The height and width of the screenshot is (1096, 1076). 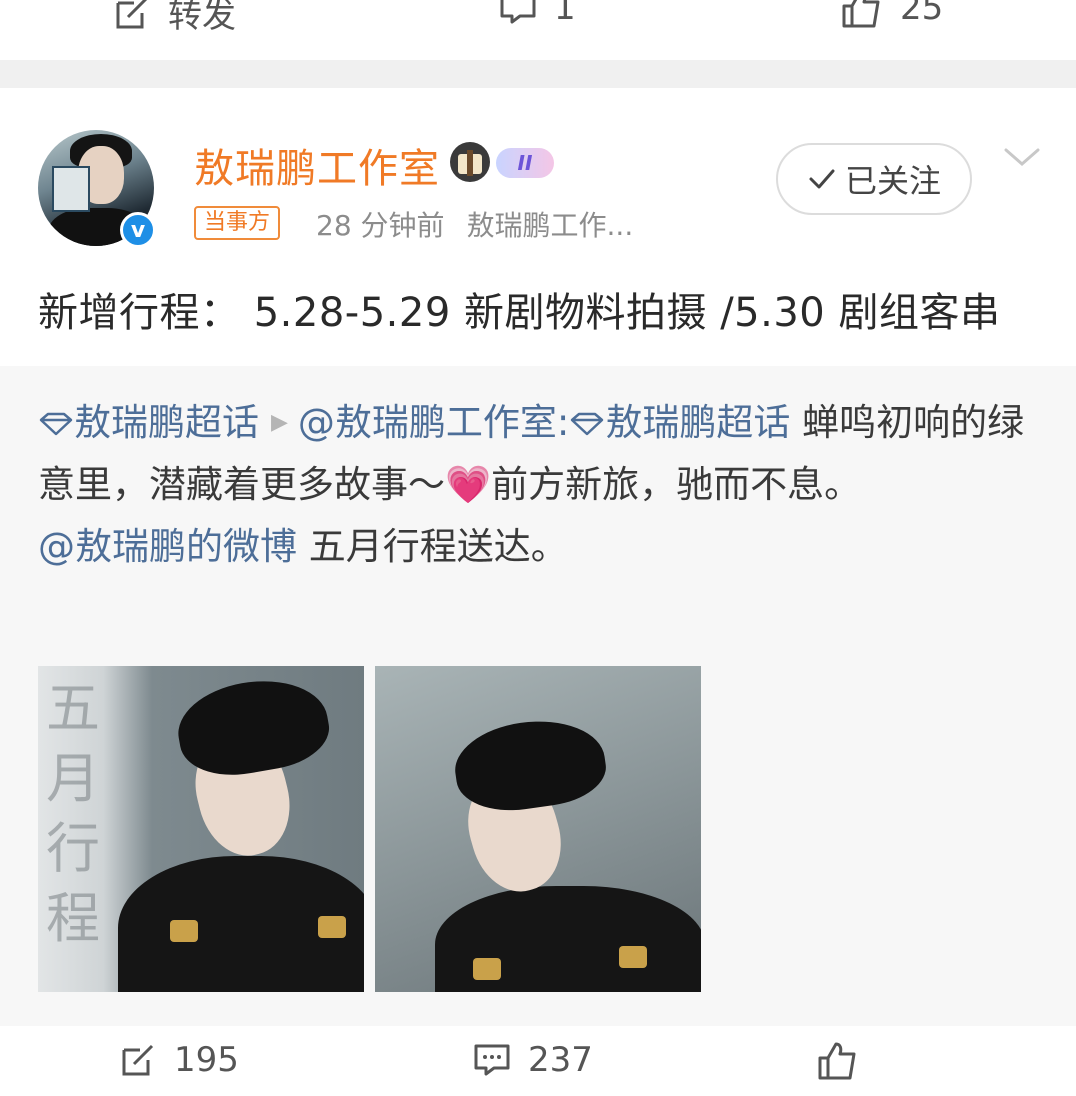 What do you see at coordinates (166, 422) in the screenshot?
I see `supertopic-label-1: 敖瑞鹏超话` at bounding box center [166, 422].